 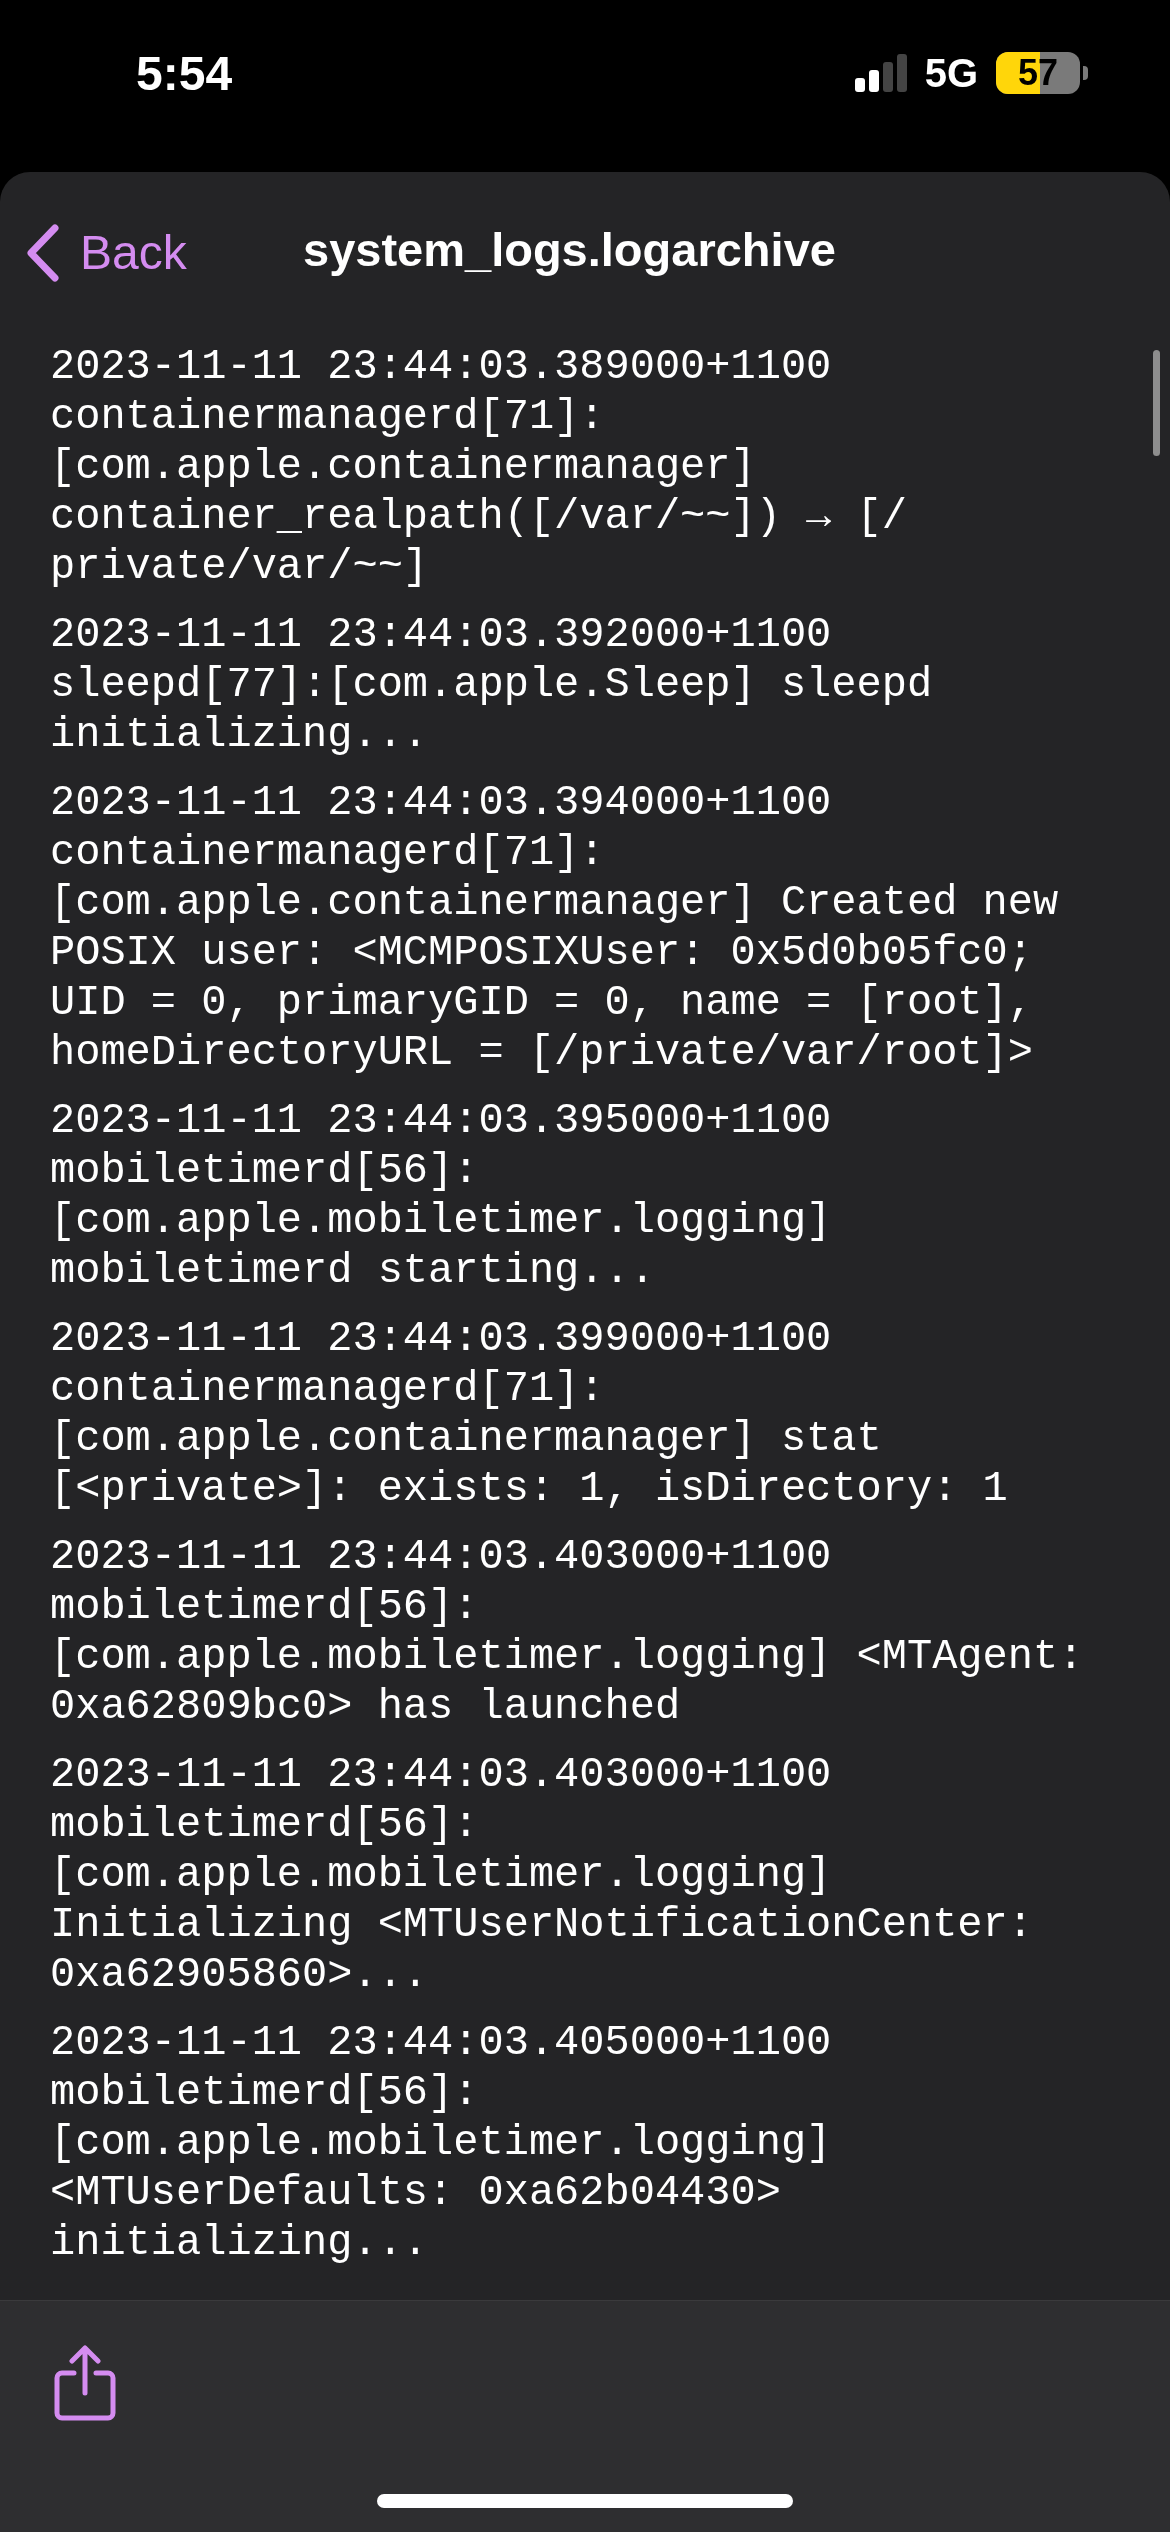 What do you see at coordinates (529, 1414) in the screenshot?
I see `log-entry: 2023-11-11 23:44:03.399000+1100 containermanagerd[71]: [com.apple.containermanager] stat [<private>]: exists: 1, isDirectory: 1` at bounding box center [529, 1414].